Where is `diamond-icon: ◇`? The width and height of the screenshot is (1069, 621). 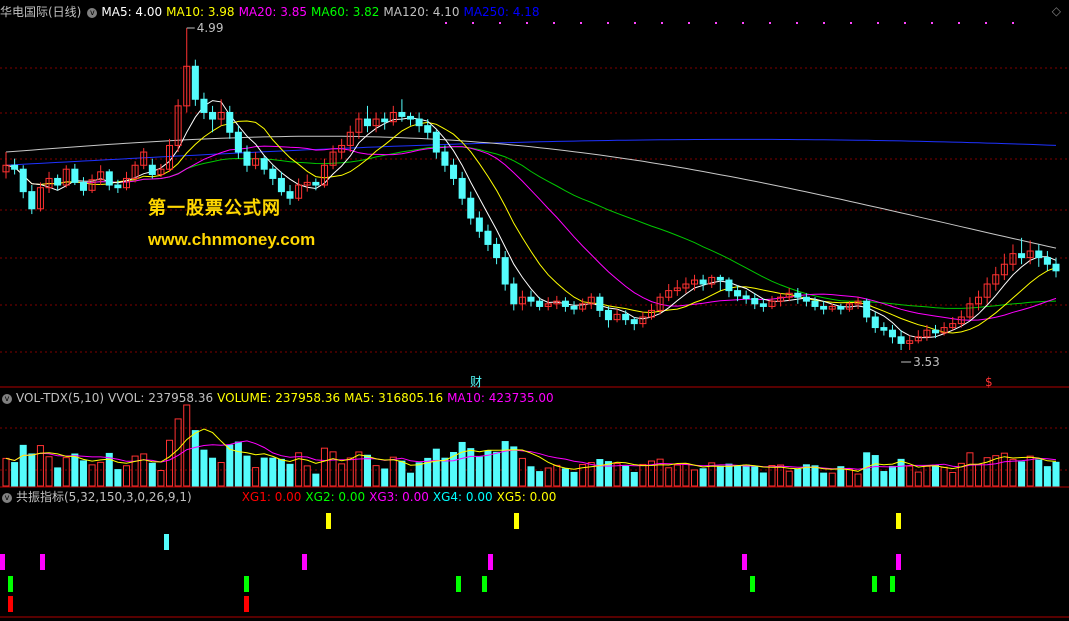
diamond-icon: ◇ is located at coordinates (1056, 11).